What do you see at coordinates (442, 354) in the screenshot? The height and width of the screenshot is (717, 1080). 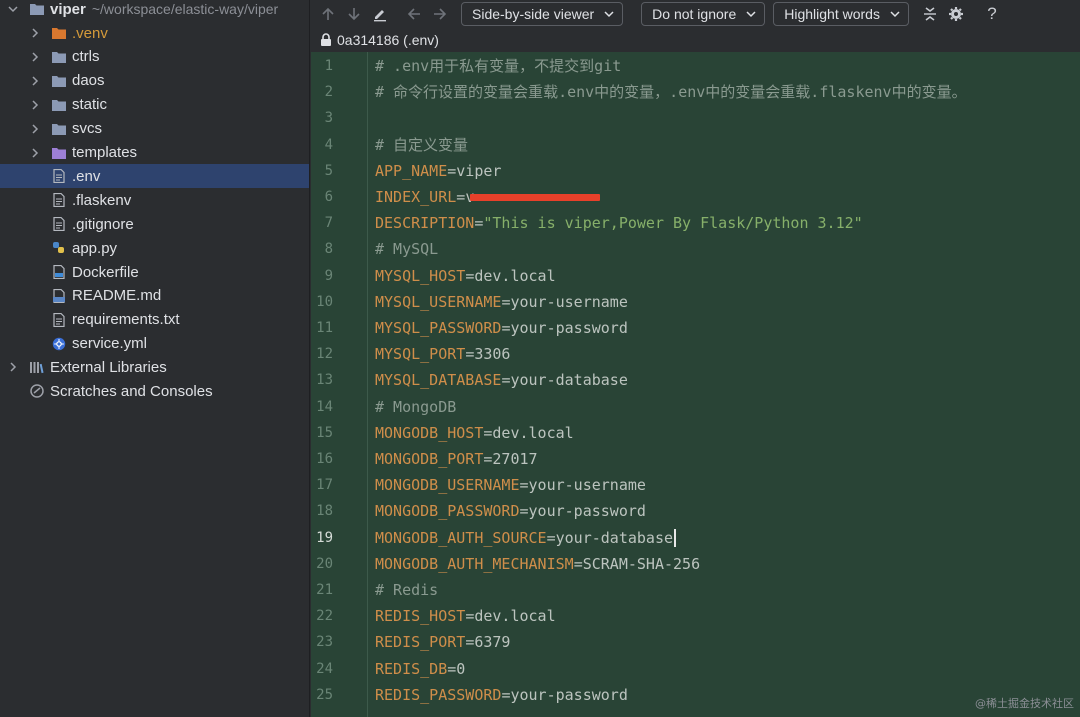 I see `code-line: MYSQL_PORT=3306` at bounding box center [442, 354].